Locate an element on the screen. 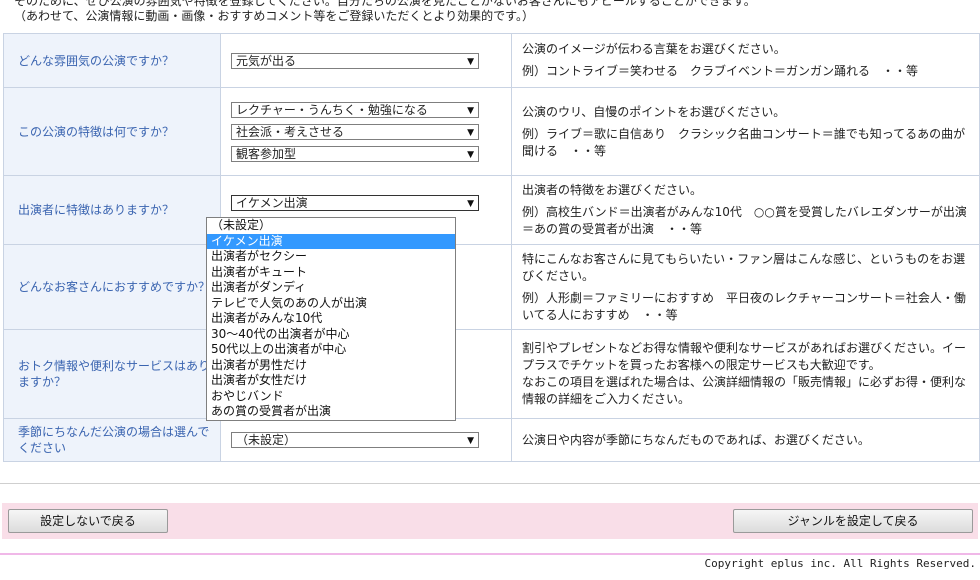 Image resolution: width=980 pixels, height=580 pixels. example: 例）コントライブ＝笑わせる クラブイベント＝ガンガン踊れる ・・等 is located at coordinates (720, 71).